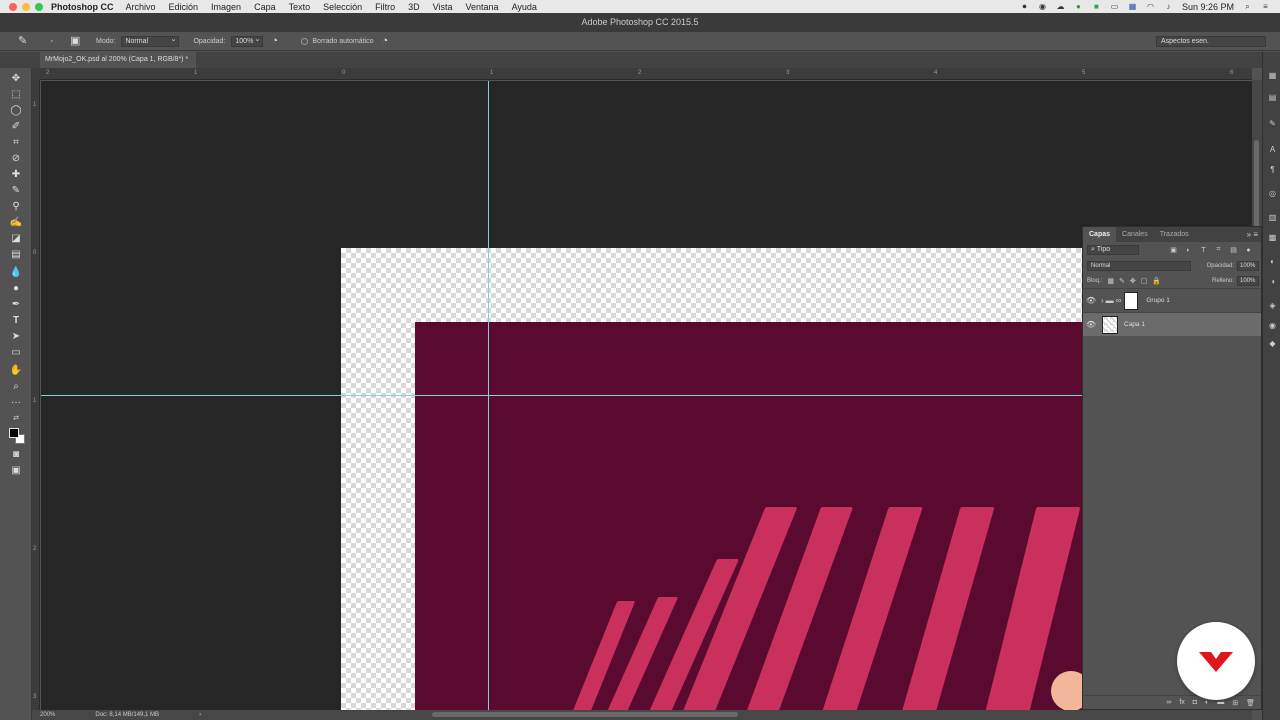 The image size is (1280, 720). What do you see at coordinates (524, 7) in the screenshot?
I see `menu-ayuda: Ayuda` at bounding box center [524, 7].